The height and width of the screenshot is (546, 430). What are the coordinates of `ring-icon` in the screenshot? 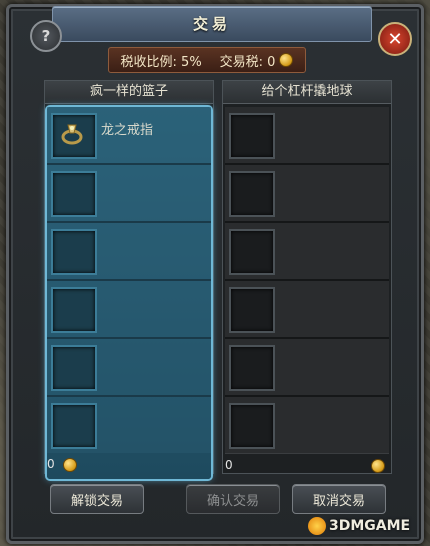 It's located at (72, 134).